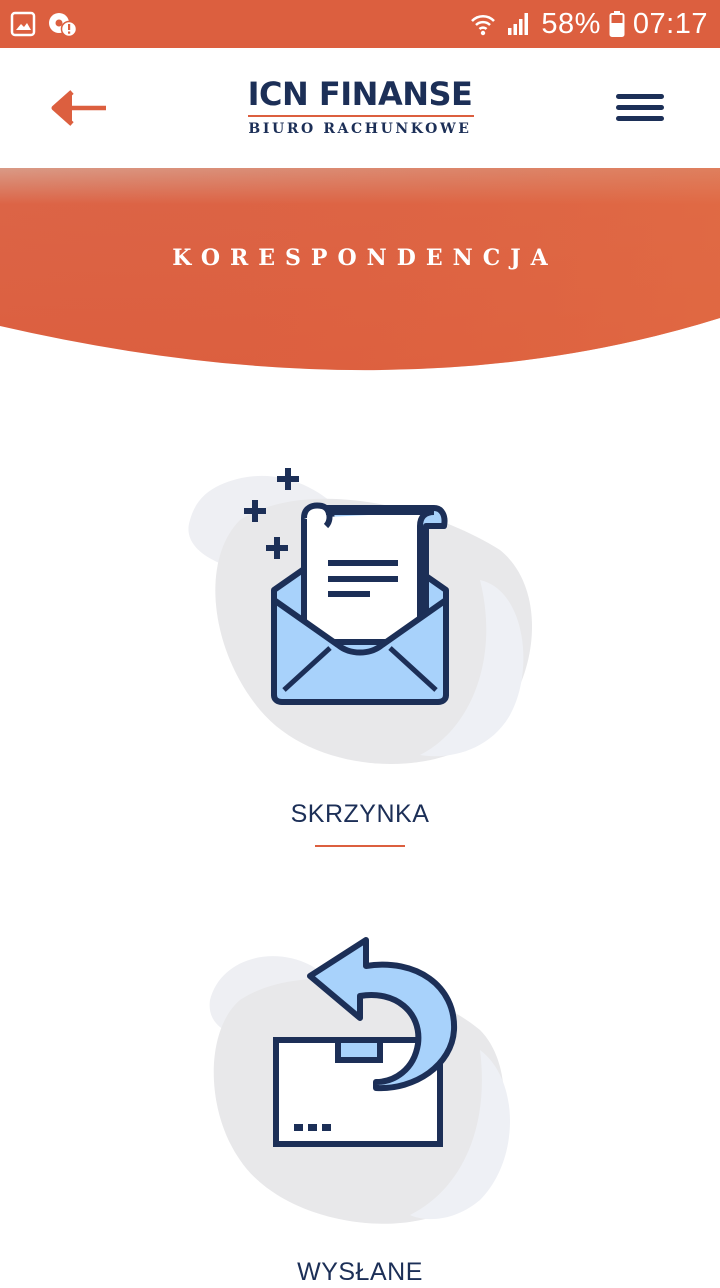  What do you see at coordinates (360, 846) in the screenshot?
I see `menu-item-inbox-underline` at bounding box center [360, 846].